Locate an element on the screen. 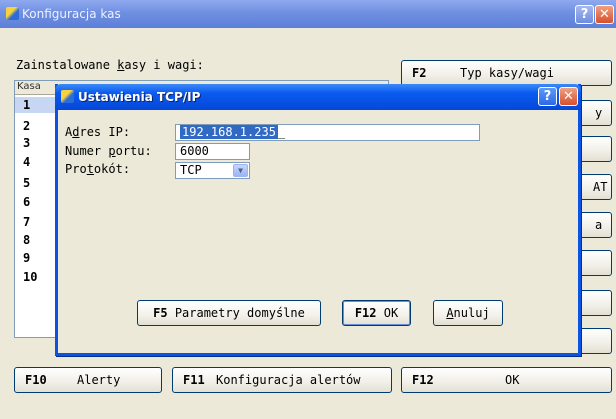 The image size is (616, 419). row-number: 5 is located at coordinates (26, 183).